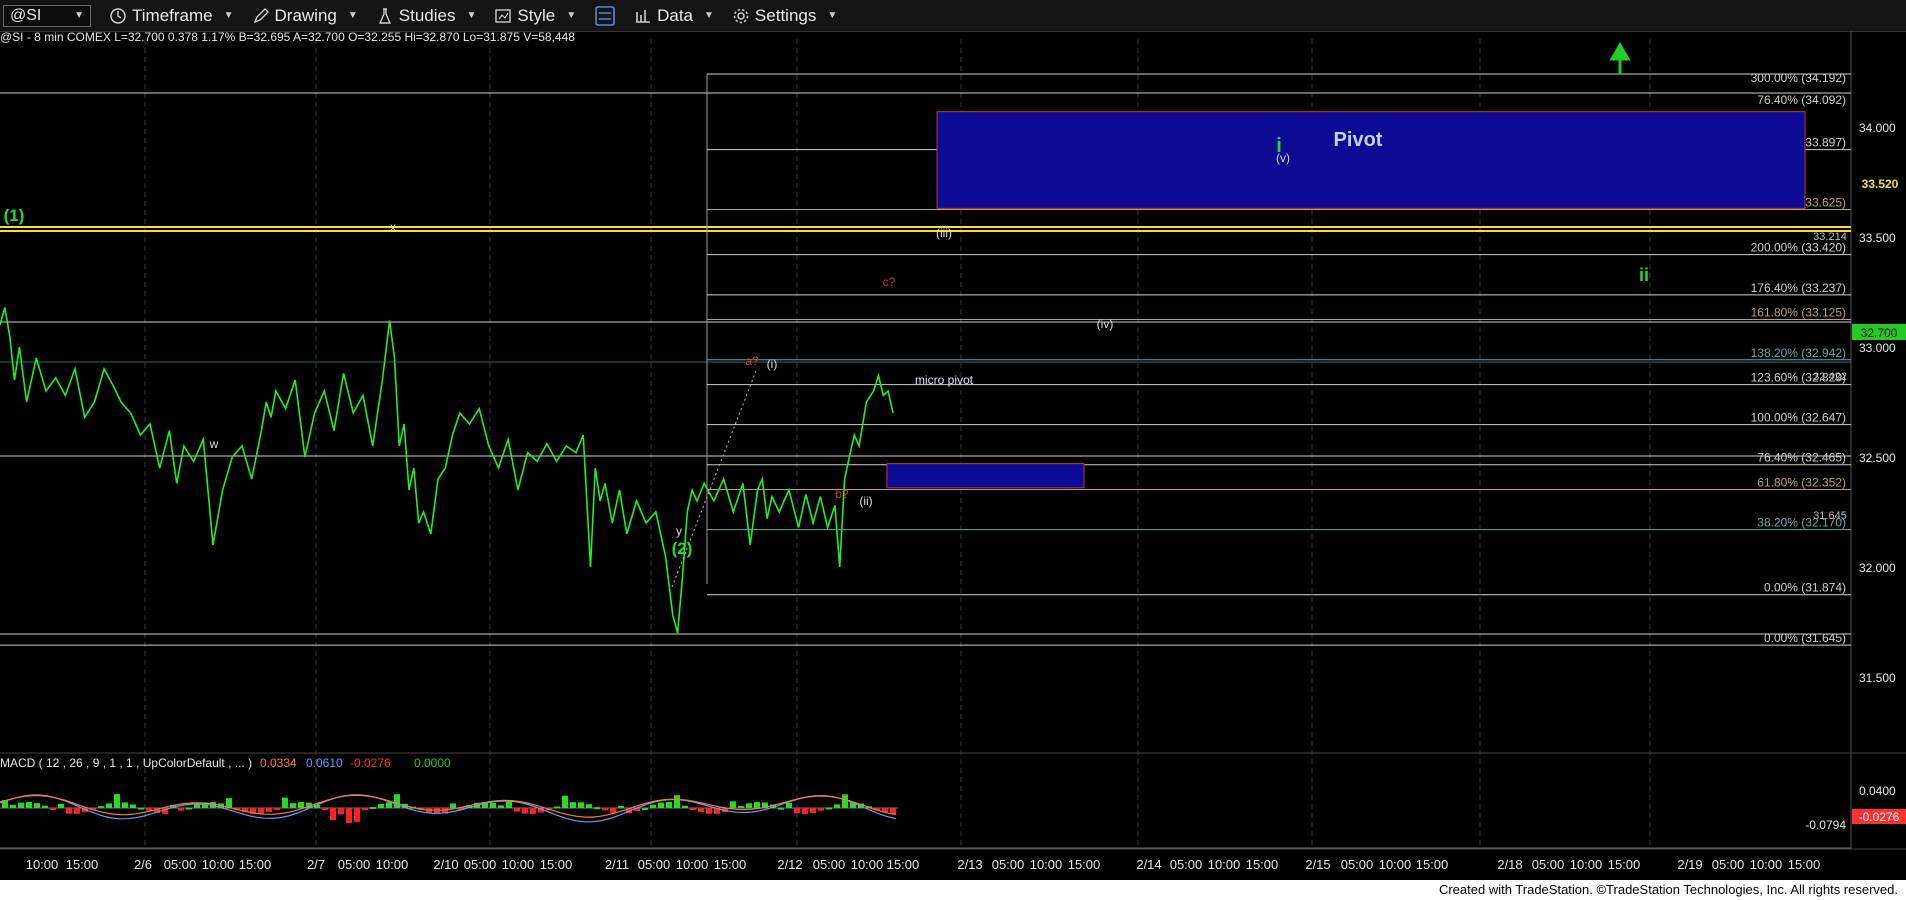 The image size is (1906, 900). I want to click on settings-menu: Settings ▼, so click(784, 16).